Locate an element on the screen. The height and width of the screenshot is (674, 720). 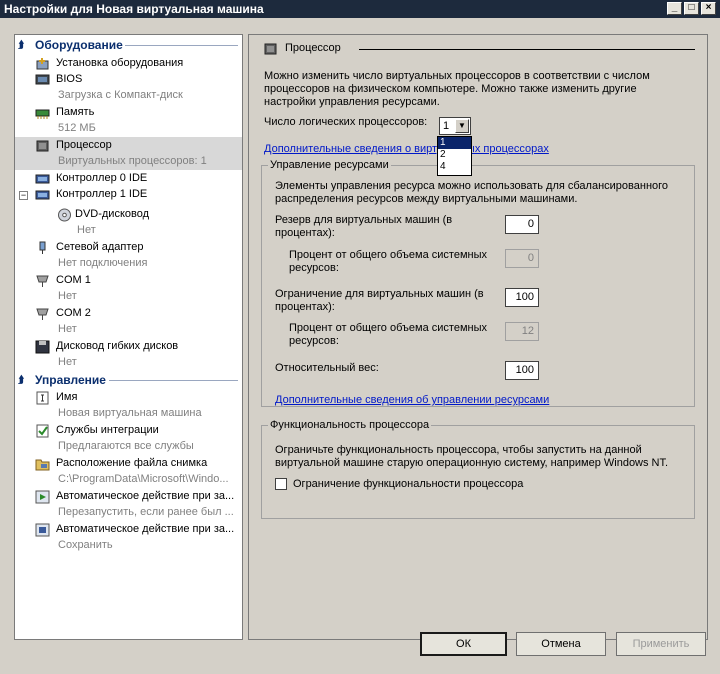
hardware-section-header: ⮭ Оборудование is located at coordinates (128, 45).